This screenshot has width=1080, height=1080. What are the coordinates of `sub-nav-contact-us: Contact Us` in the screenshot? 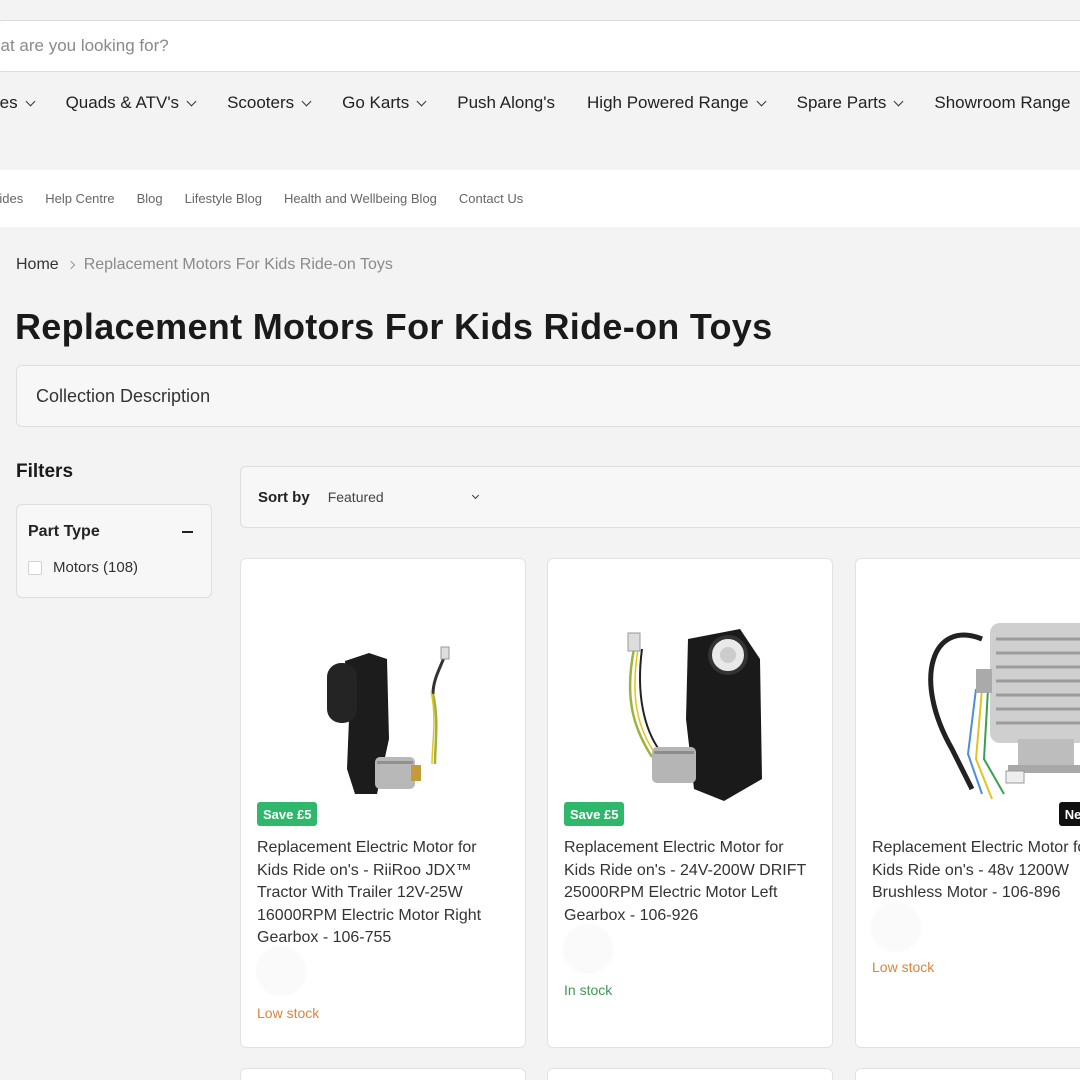 It's located at (491, 198).